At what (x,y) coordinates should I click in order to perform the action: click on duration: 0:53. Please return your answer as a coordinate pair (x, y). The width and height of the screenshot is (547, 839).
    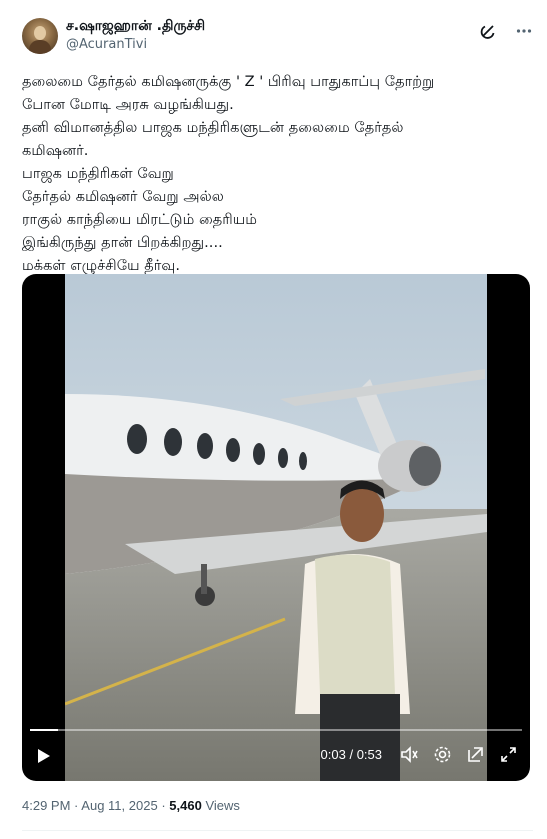
    Looking at the image, I should click on (369, 754).